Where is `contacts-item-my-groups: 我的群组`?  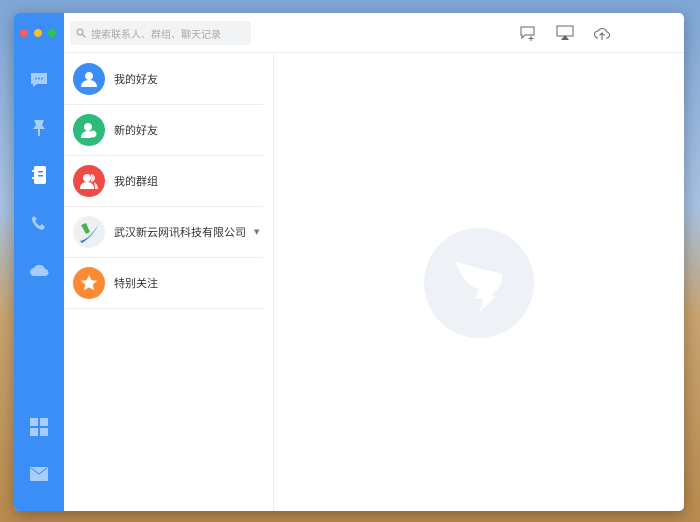
contacts-item-my-groups: 我的群组 is located at coordinates (163, 181).